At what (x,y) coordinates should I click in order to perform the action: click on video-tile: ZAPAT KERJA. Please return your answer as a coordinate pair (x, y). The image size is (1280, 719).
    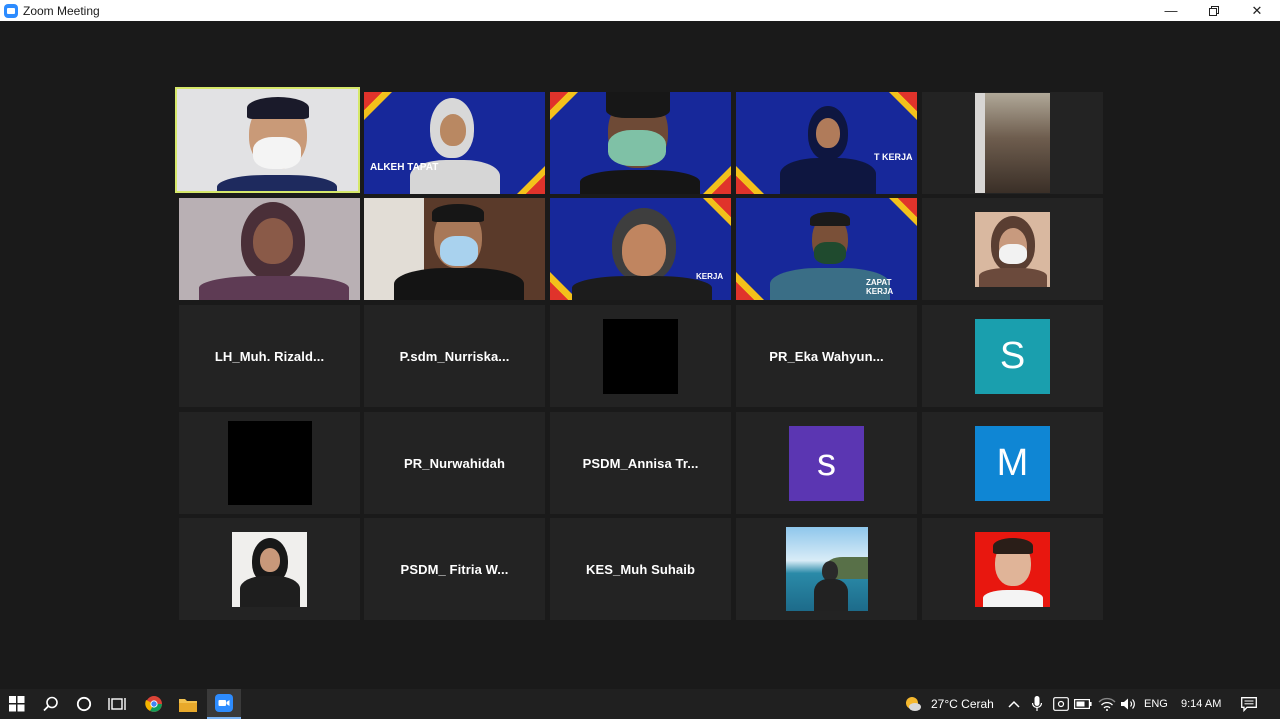
    Looking at the image, I should click on (826, 249).